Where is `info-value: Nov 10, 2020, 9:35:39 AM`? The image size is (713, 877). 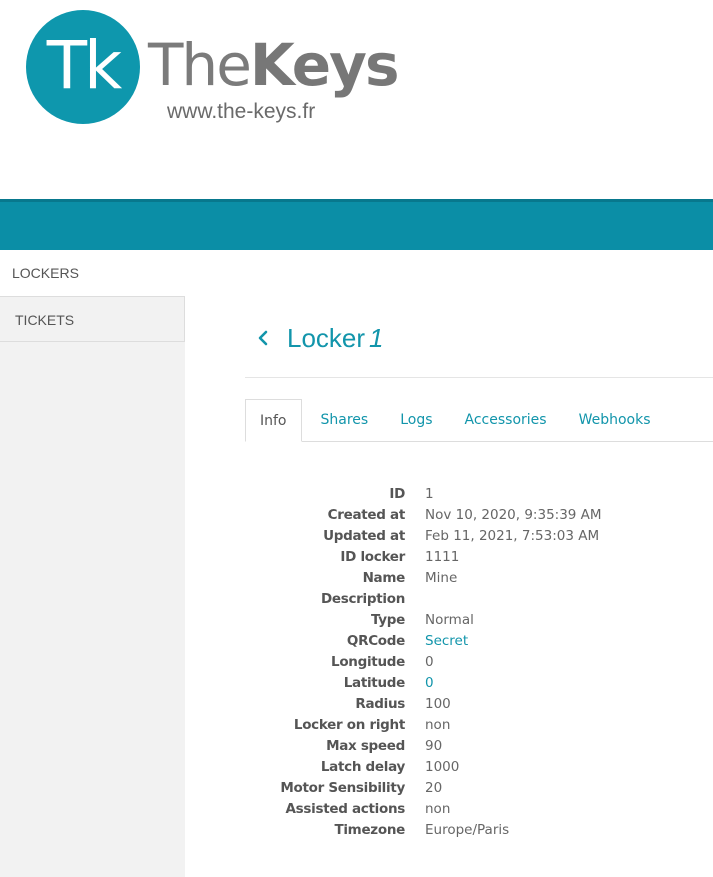
info-value: Nov 10, 2020, 9:35:39 AM is located at coordinates (513, 515).